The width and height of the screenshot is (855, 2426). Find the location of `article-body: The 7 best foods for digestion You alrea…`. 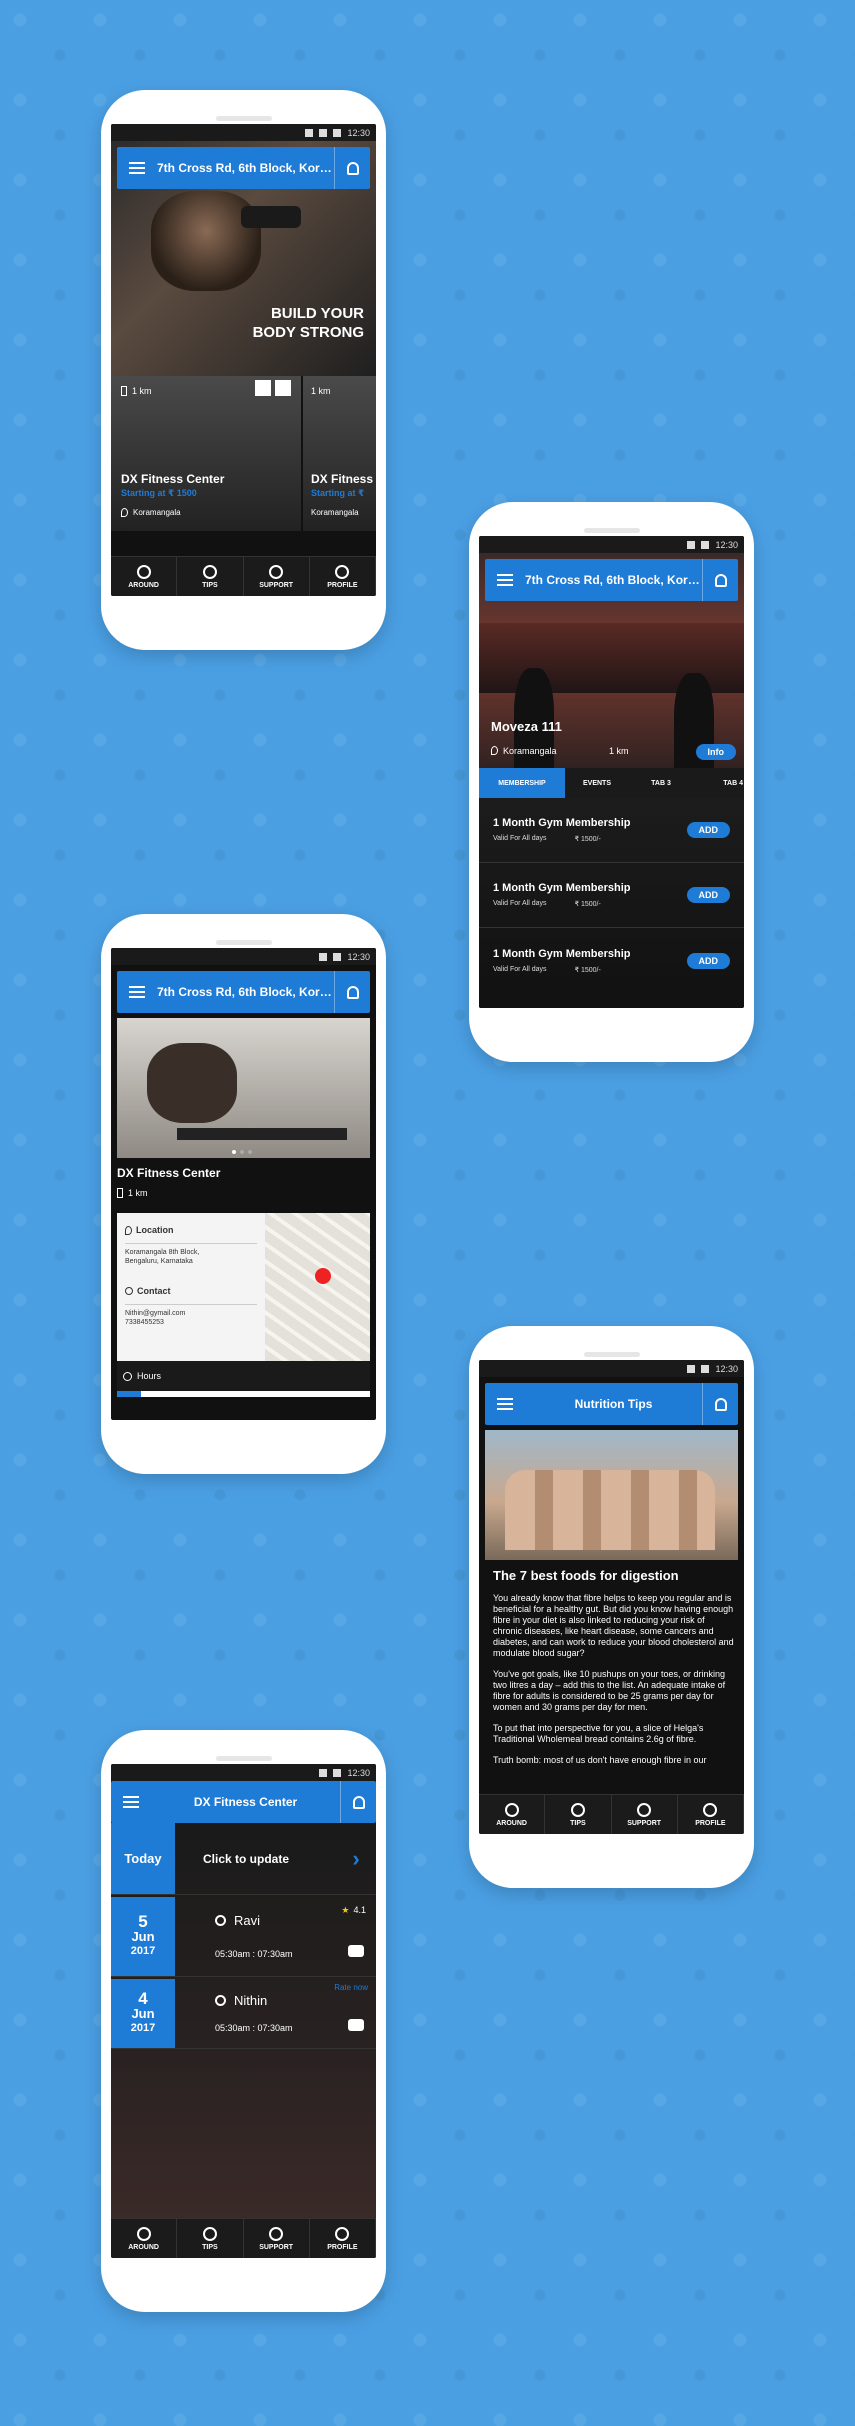

article-body: The 7 best foods for digestion You alrea… is located at coordinates (613, 1680).